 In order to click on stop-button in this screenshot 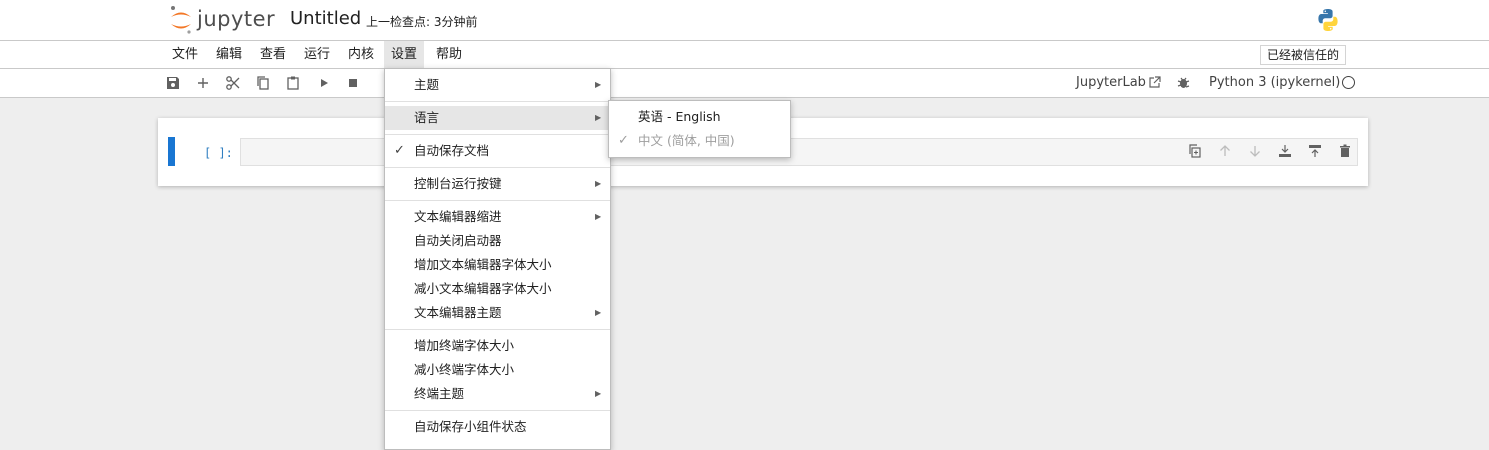, I will do `click(353, 83)`.